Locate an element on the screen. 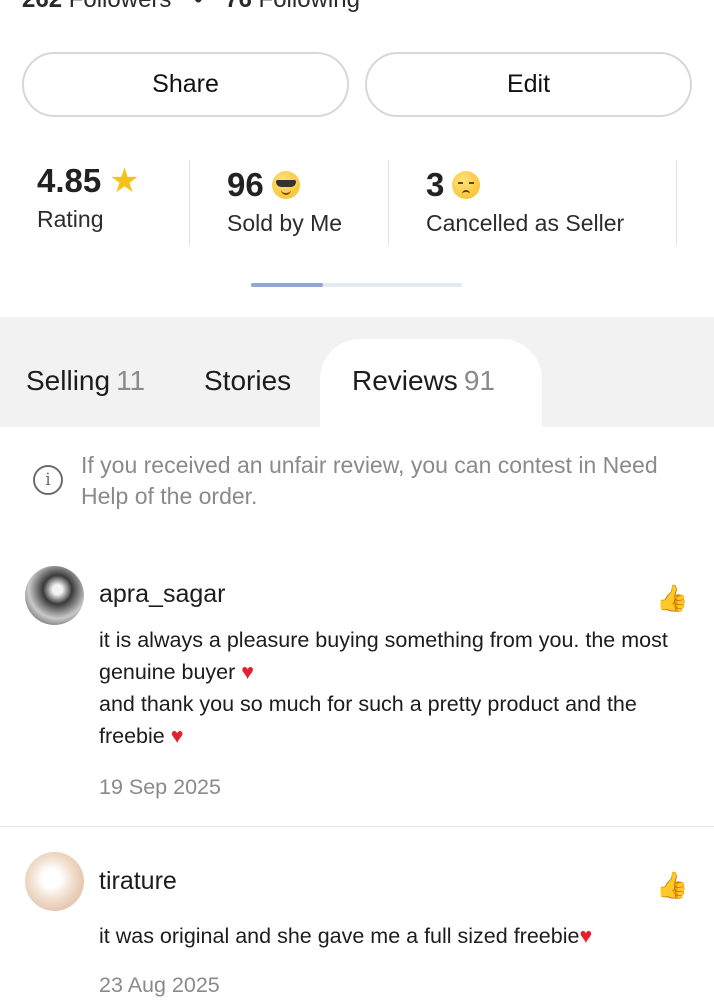  tab-label: Selling is located at coordinates (68, 380).